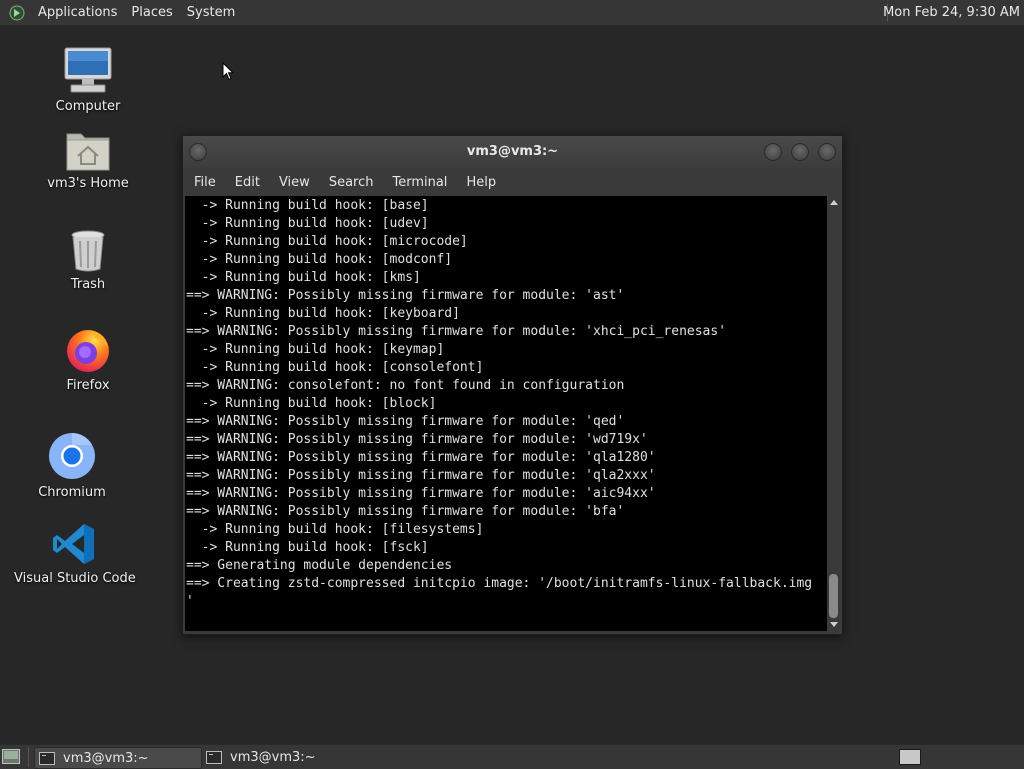 The image size is (1024, 769). What do you see at coordinates (833, 413) in the screenshot?
I see `terminal-scrollbar` at bounding box center [833, 413].